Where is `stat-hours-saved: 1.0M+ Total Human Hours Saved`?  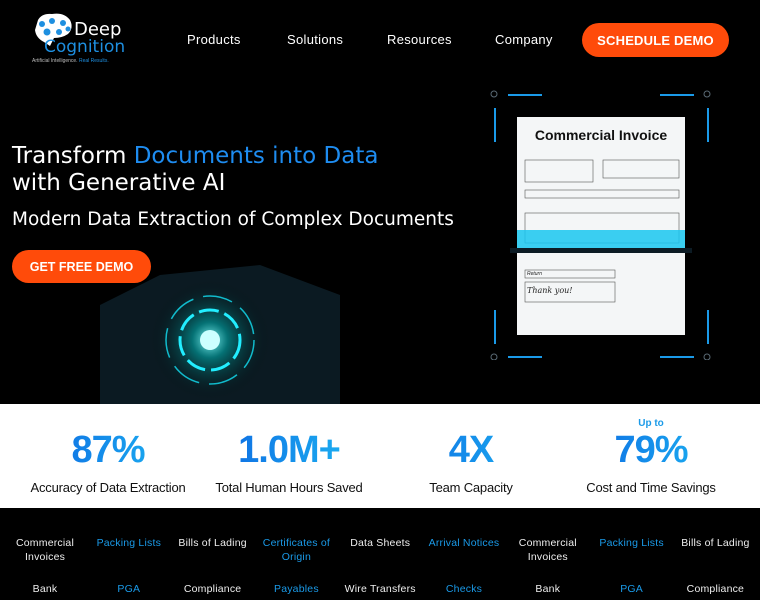
stat-hours-saved: 1.0M+ Total Human Hours Saved is located at coordinates (289, 449).